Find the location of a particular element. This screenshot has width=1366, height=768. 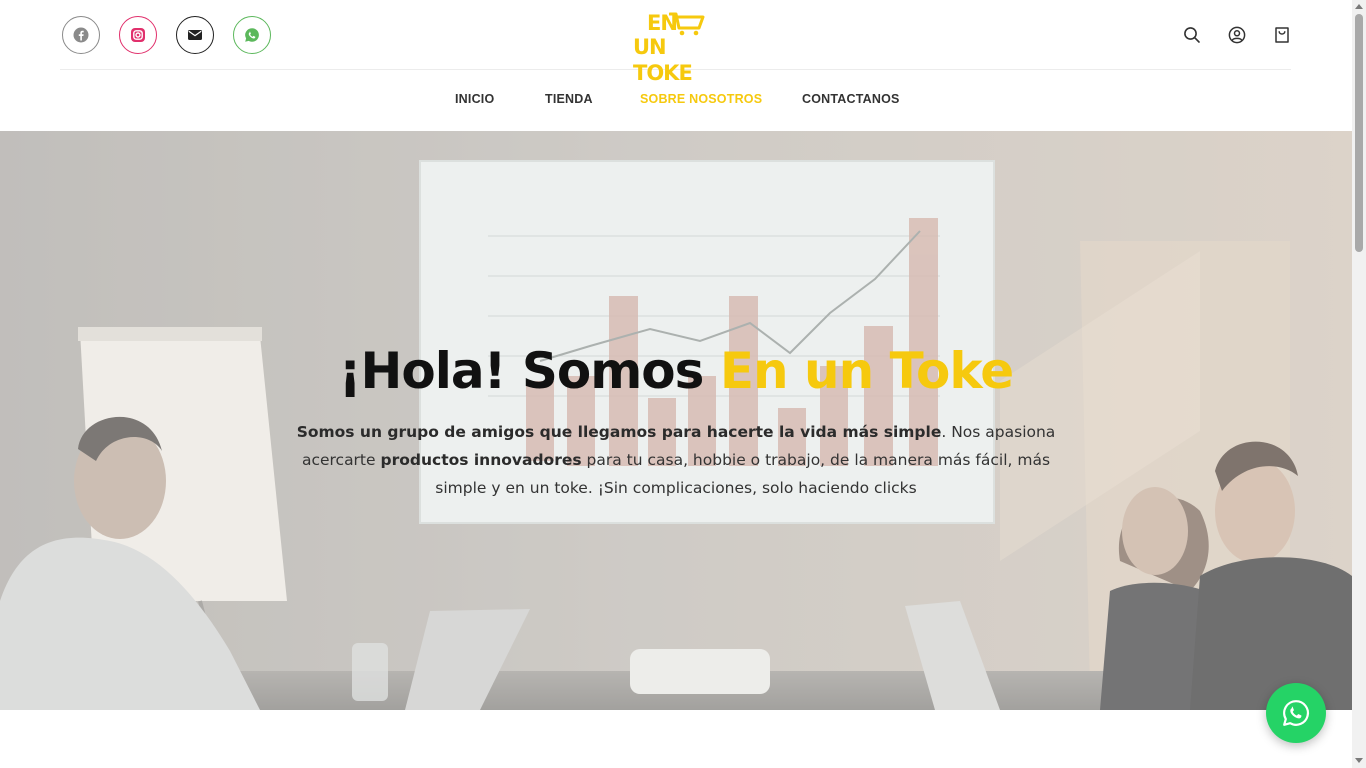

header-topbar: EN UN TOKE is located at coordinates (676, 42).